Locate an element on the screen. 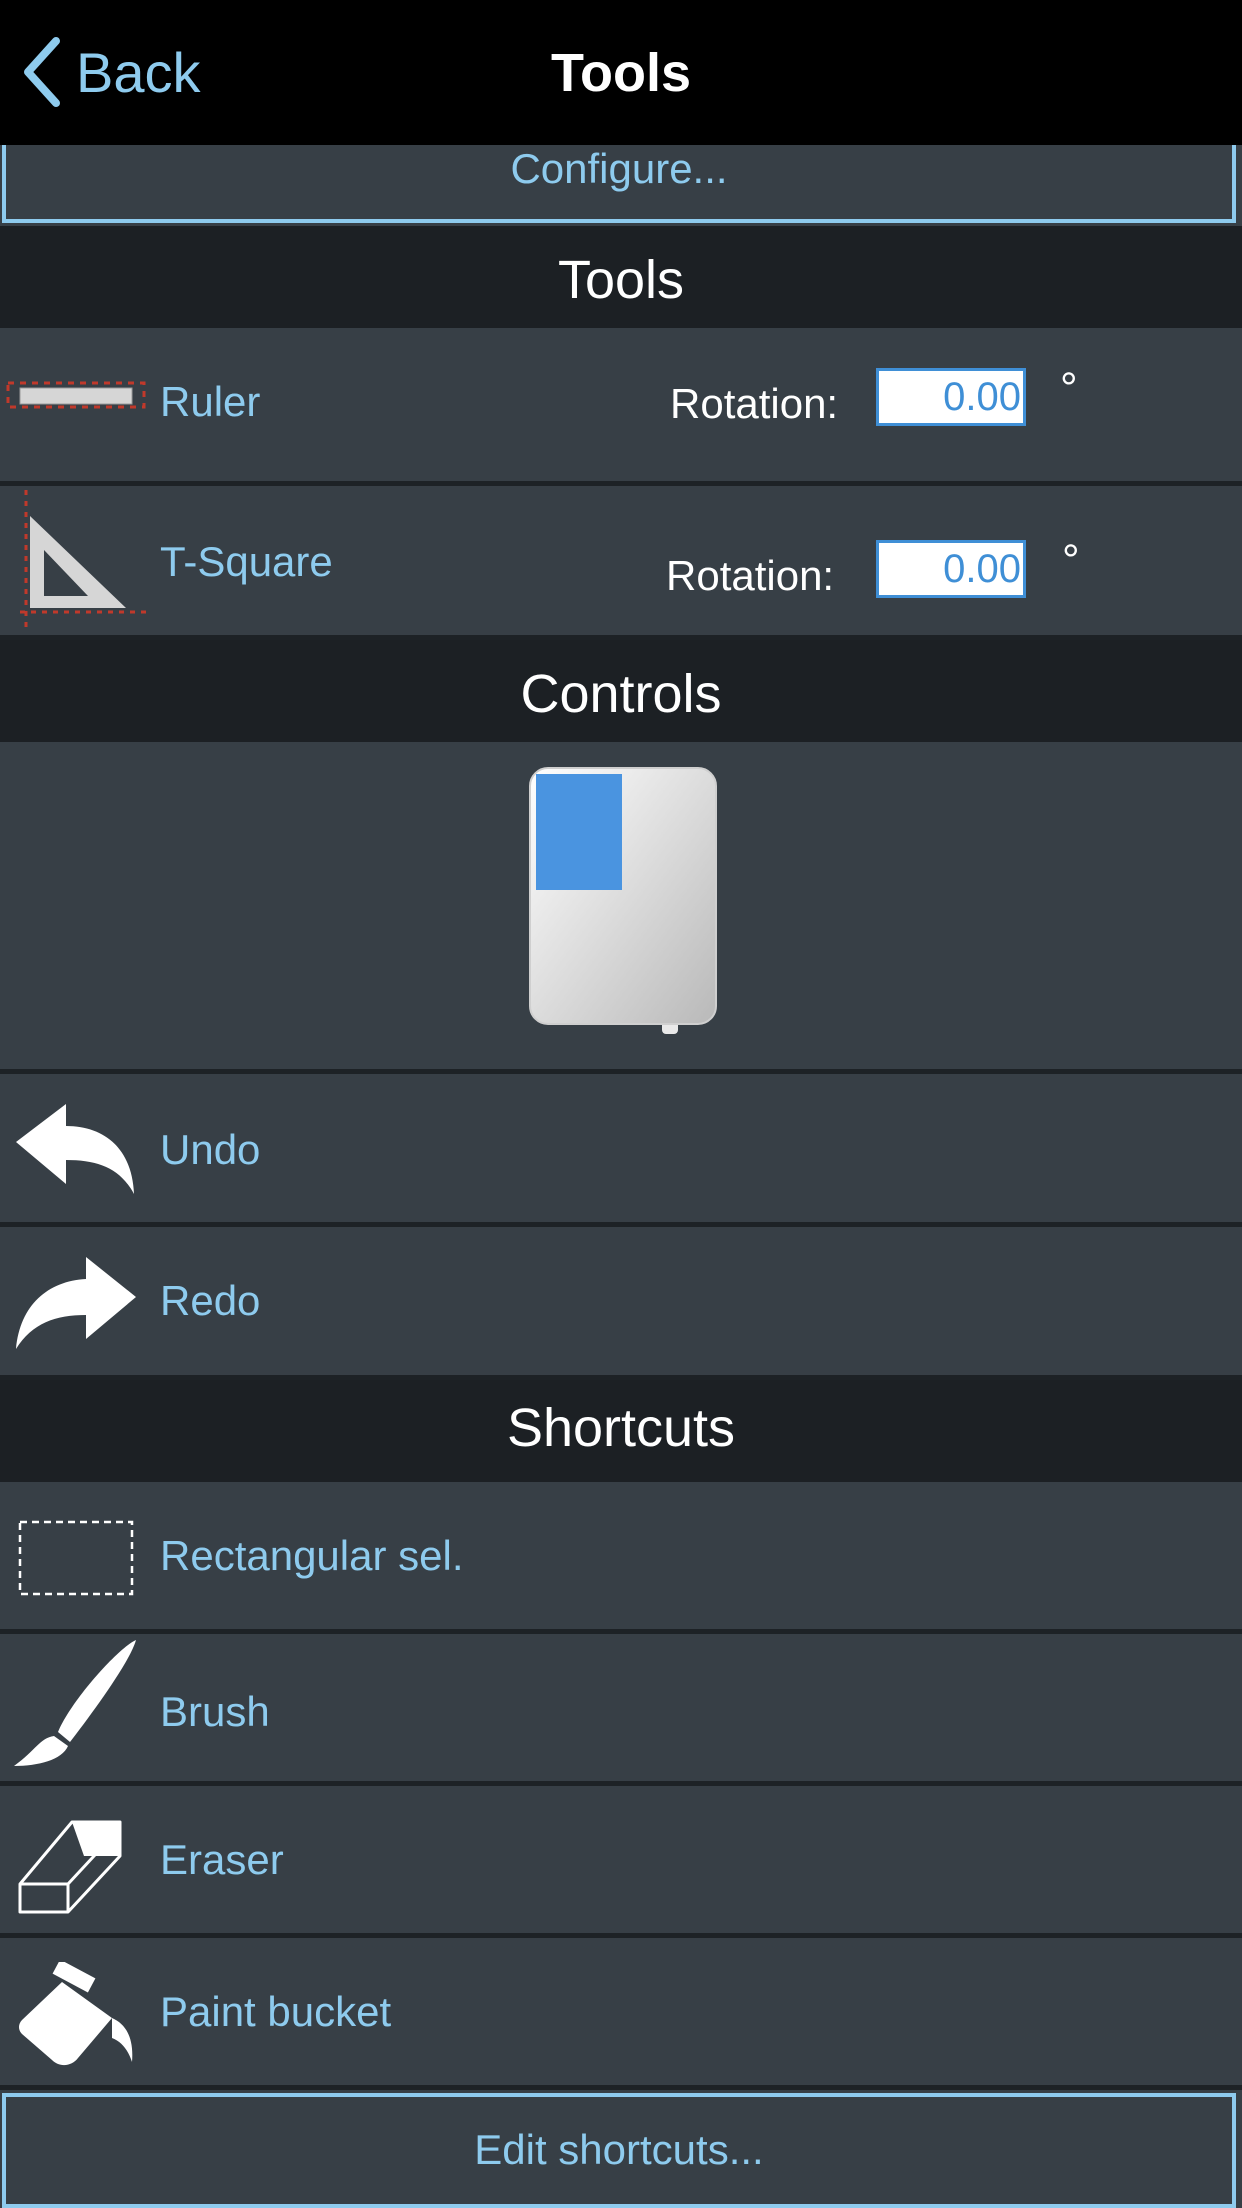 This screenshot has width=1242, height=2208. shortcut-label: Rectangular sel. is located at coordinates (312, 1555).